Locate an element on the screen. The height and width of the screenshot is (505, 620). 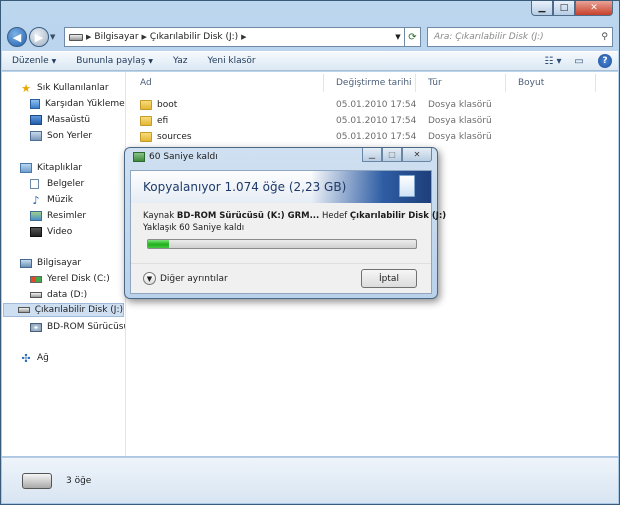
nav-label: Kitaplıklar is located at coordinates (60, 168).